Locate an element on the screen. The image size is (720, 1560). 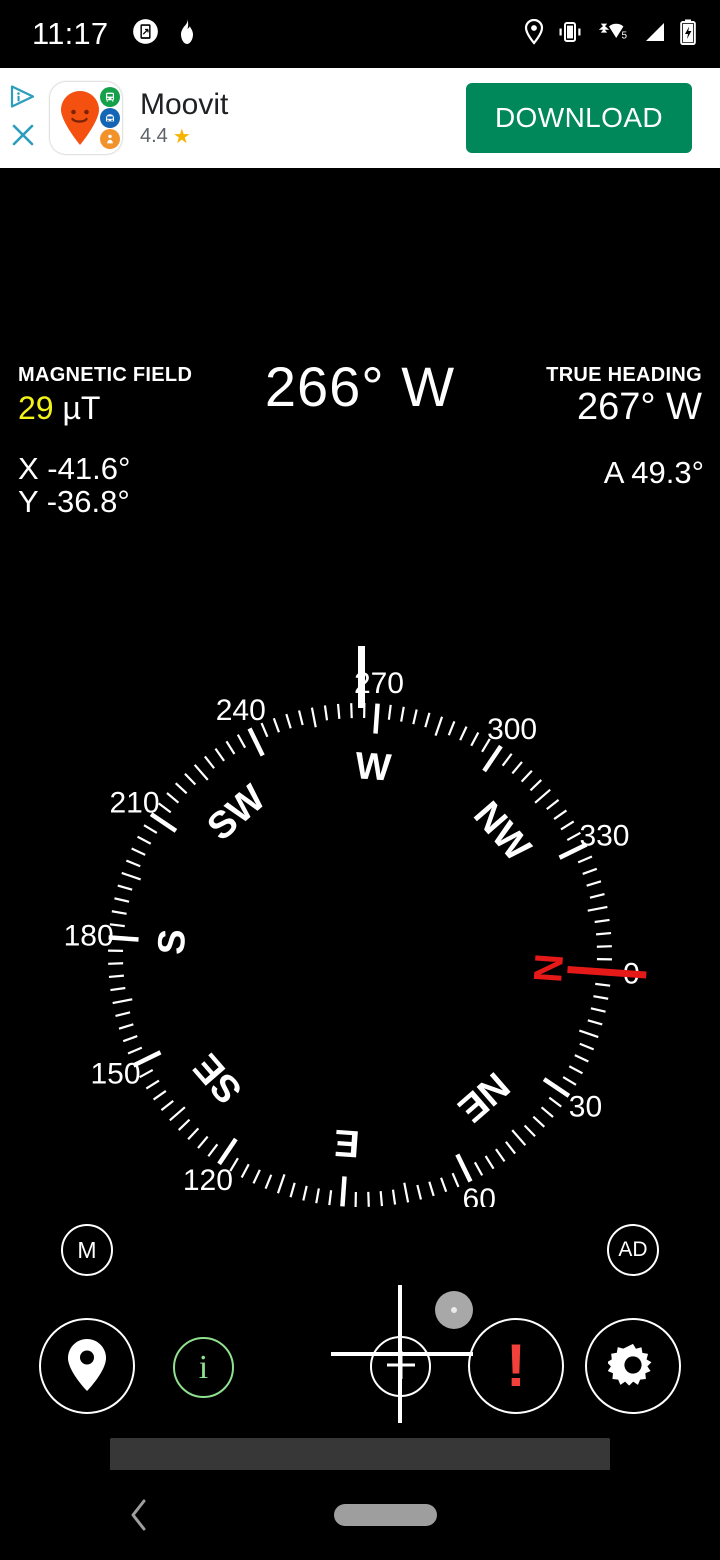
dial-degree-label: 300 is located at coordinates (512, 729).